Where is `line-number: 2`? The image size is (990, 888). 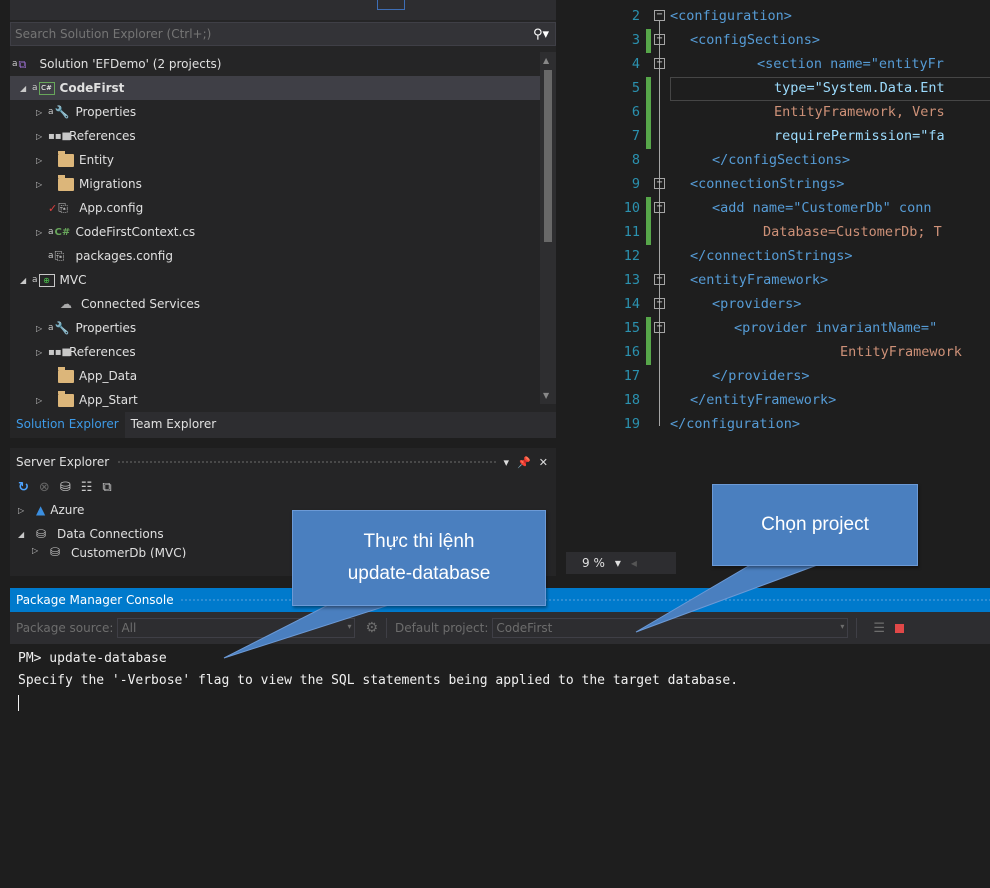
line-number: 2 is located at coordinates (635, 16).